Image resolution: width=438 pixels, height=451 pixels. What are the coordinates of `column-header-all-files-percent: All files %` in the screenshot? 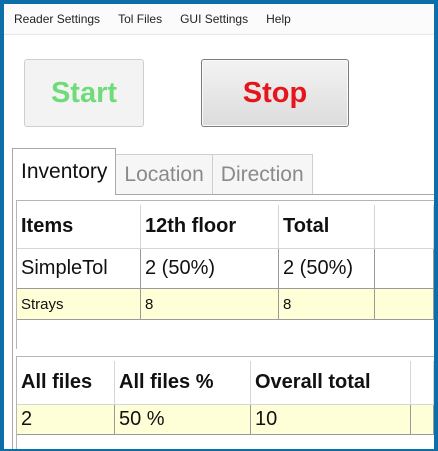 It's located at (183, 383).